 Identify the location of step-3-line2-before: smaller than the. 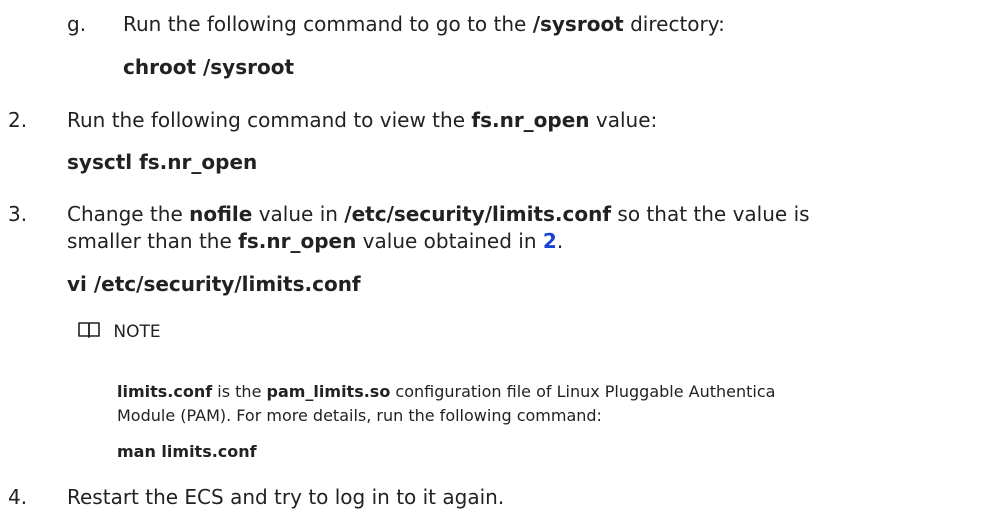
(153, 241).